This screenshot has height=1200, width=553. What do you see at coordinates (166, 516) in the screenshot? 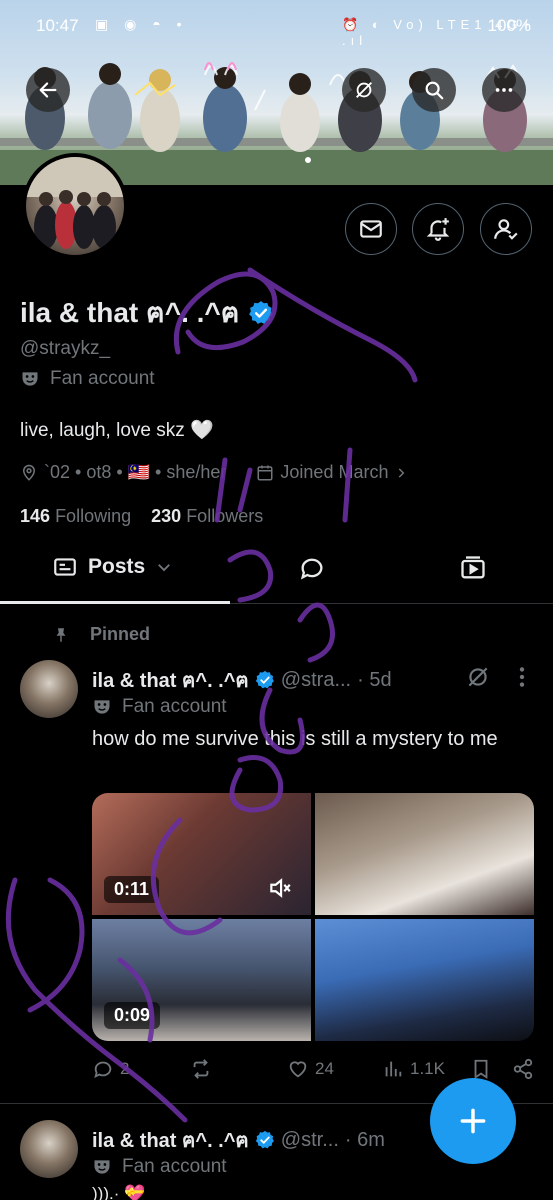
I see `followers-count: 230` at bounding box center [166, 516].